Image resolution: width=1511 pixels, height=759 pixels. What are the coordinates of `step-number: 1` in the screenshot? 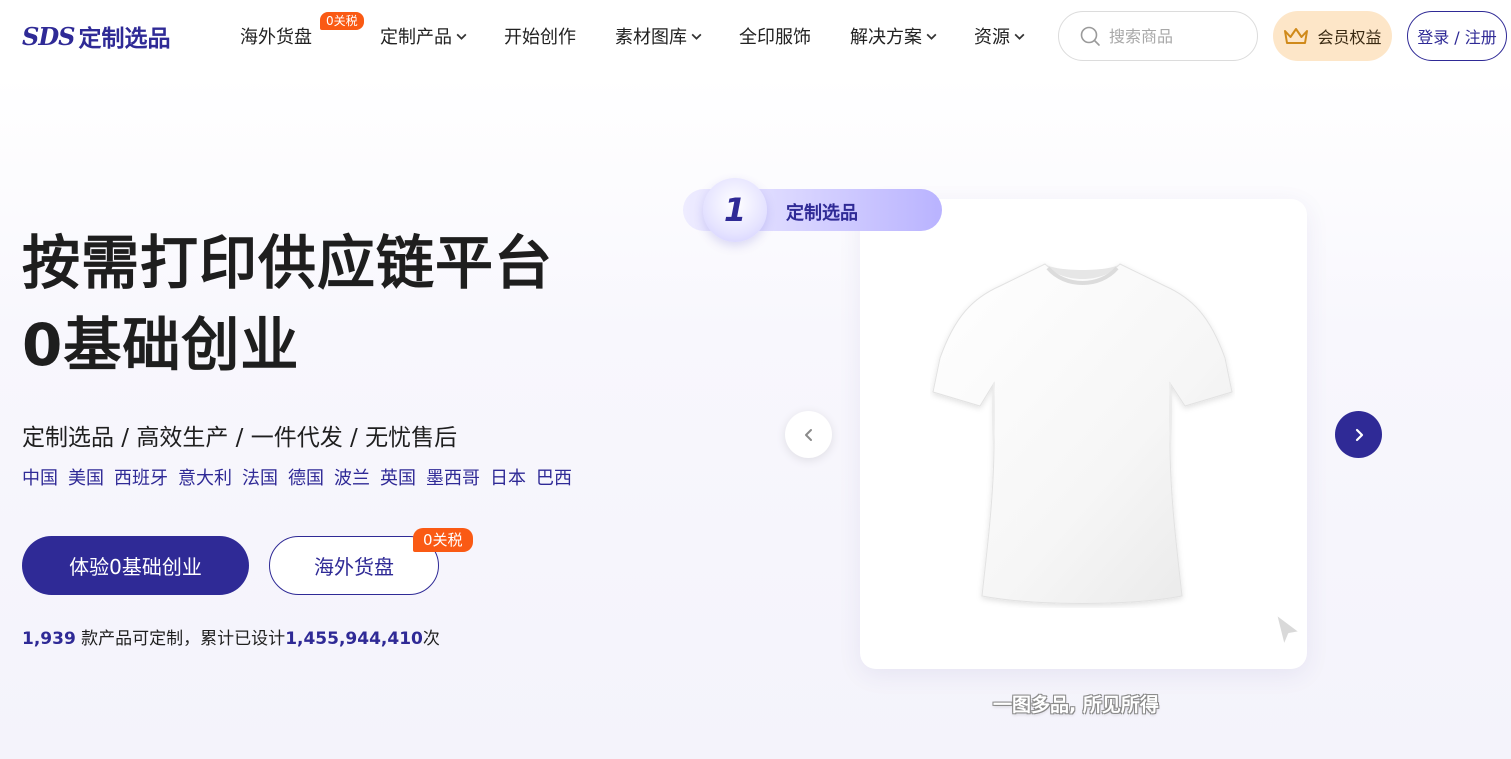 It's located at (735, 210).